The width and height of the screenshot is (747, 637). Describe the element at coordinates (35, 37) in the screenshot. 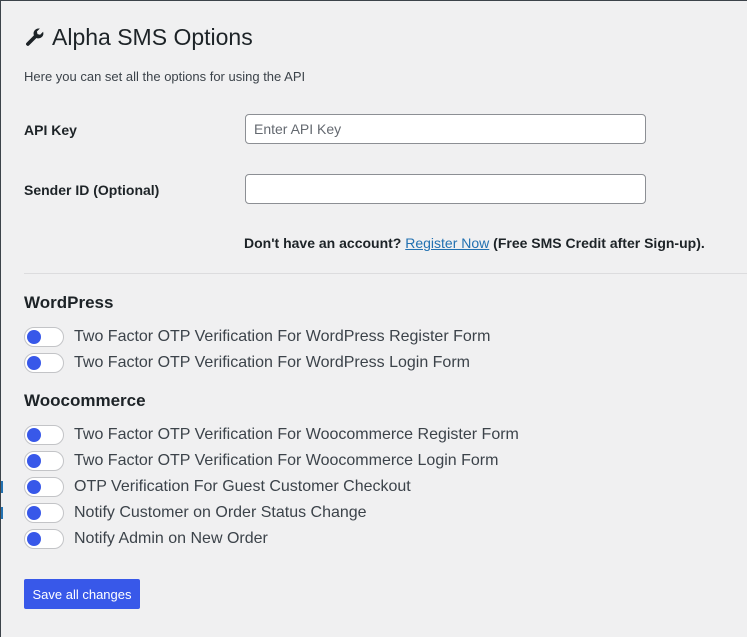

I see `wrench-icon` at that location.